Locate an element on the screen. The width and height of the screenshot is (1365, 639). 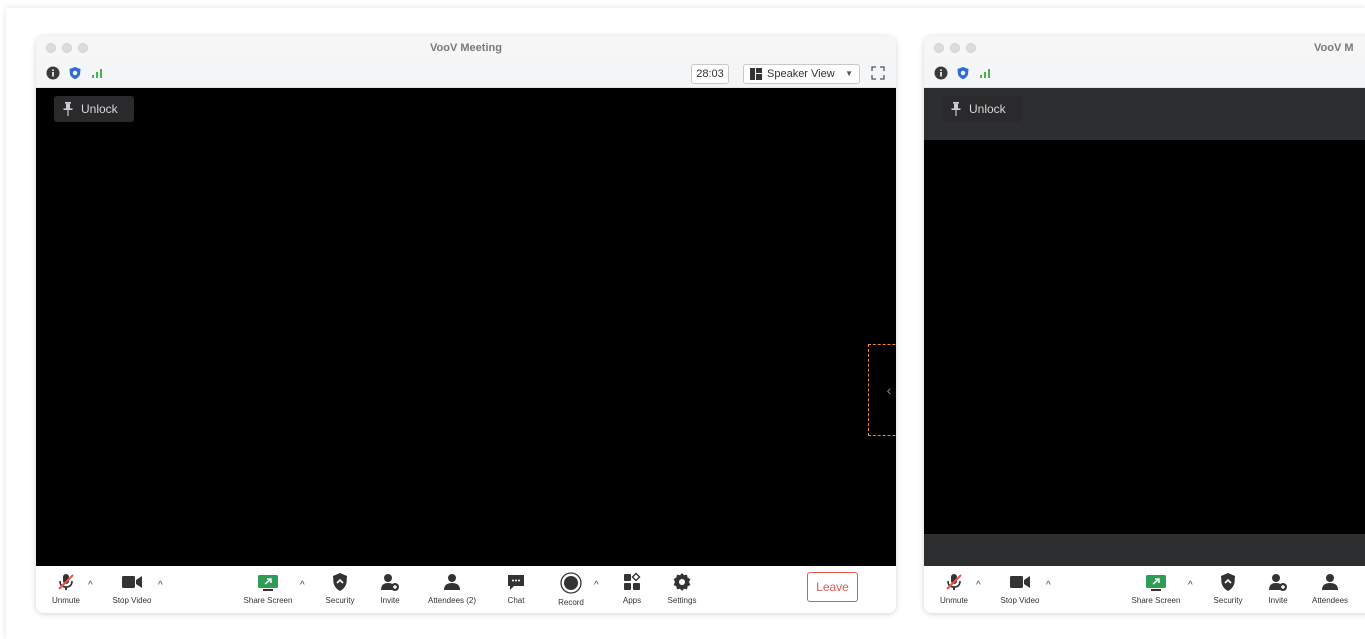
window-title: VooV Meeting is located at coordinates (466, 48).